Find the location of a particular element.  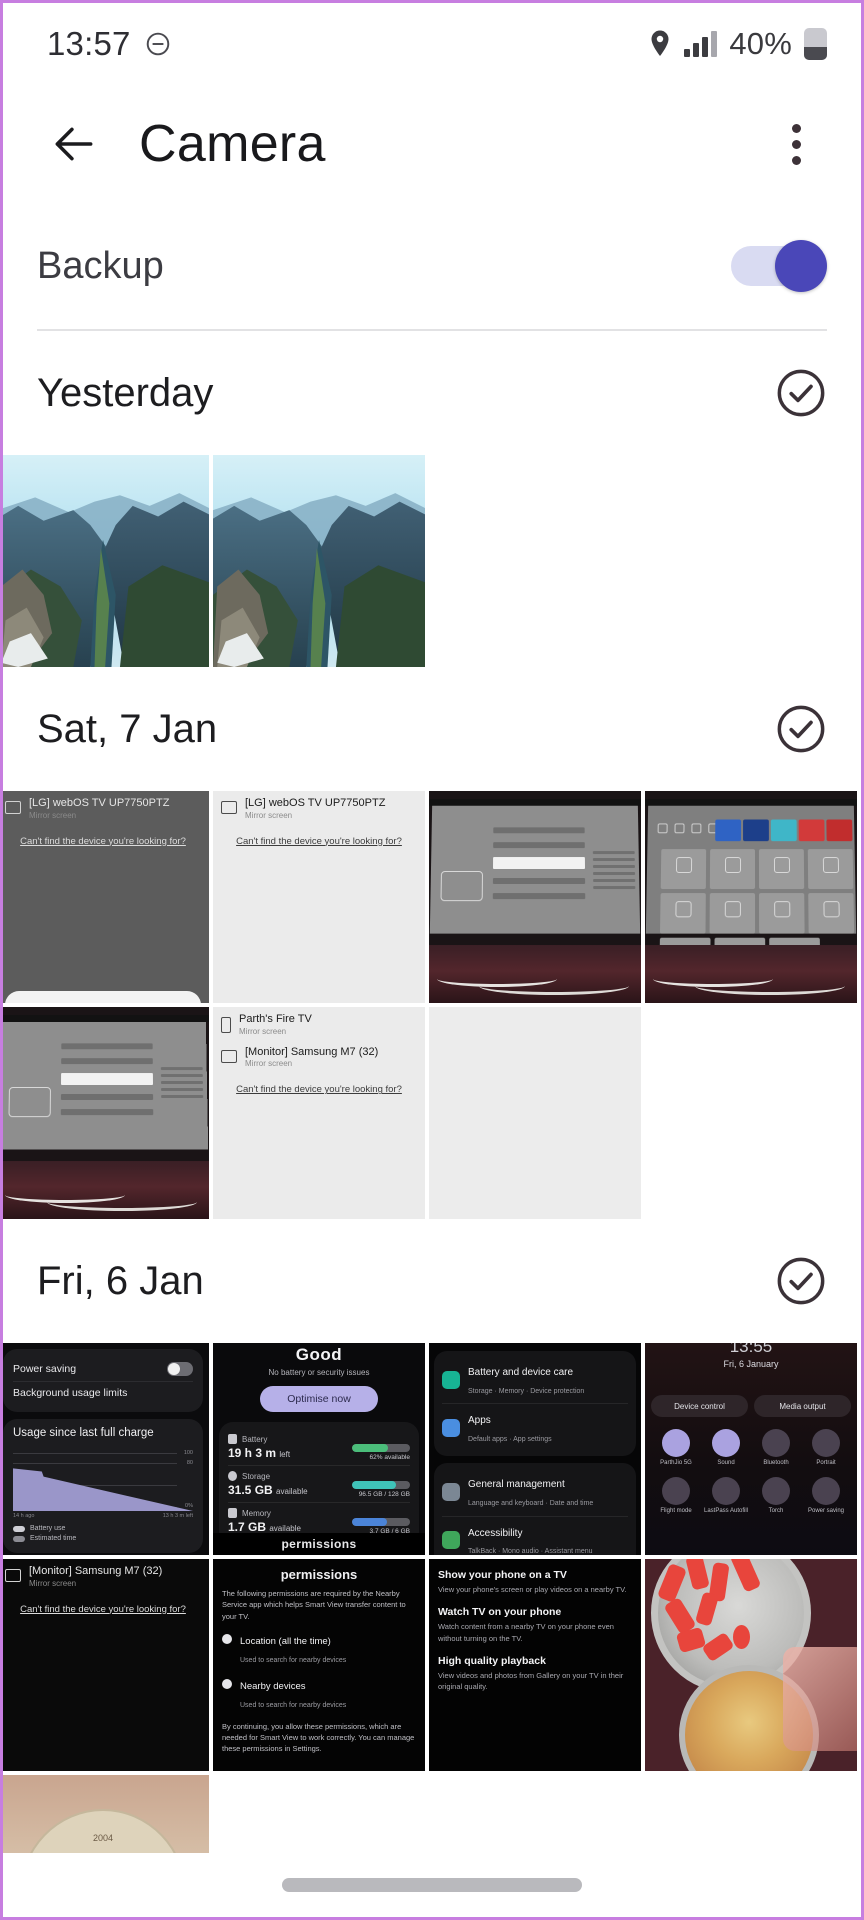

section-header-yesterday: Yesterday is located at coordinates (432, 393).